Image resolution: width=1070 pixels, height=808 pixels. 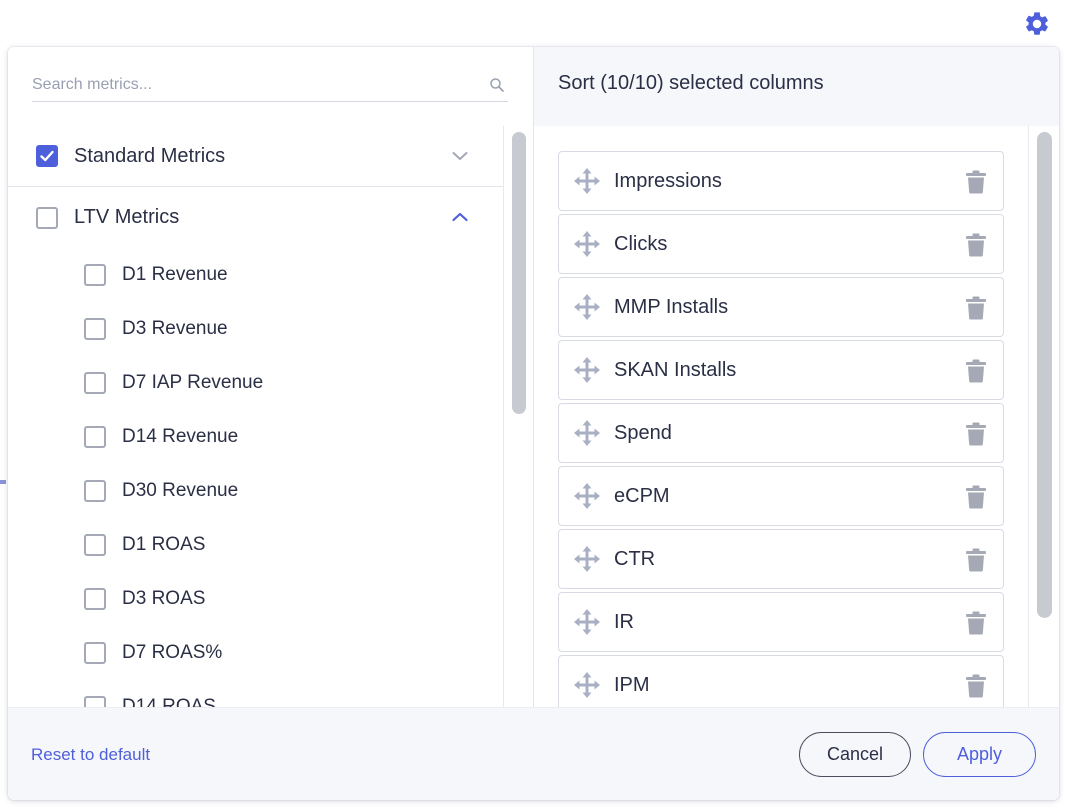 What do you see at coordinates (979, 754) in the screenshot?
I see `apply-button: Apply` at bounding box center [979, 754].